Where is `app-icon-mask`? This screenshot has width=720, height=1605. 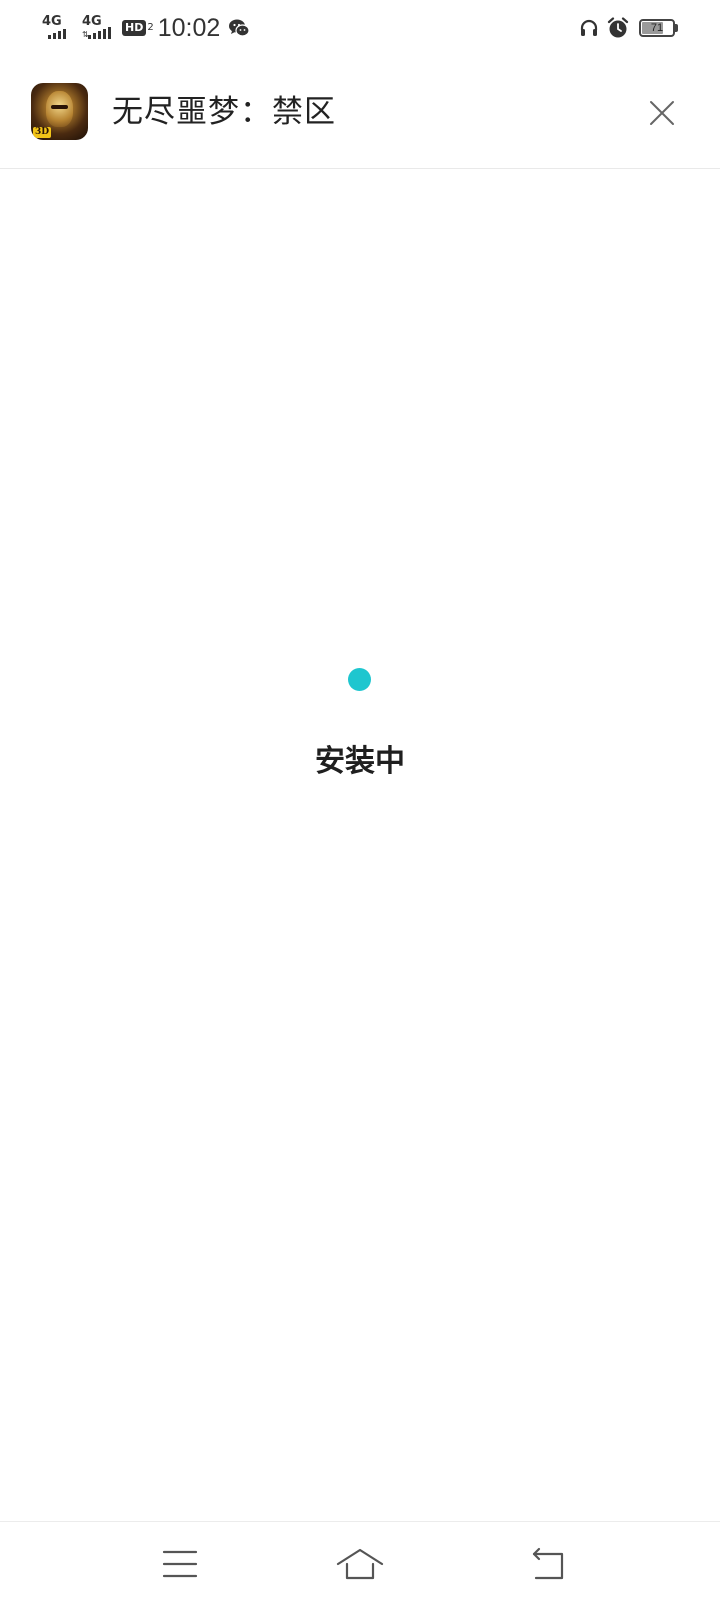
app-icon-mask is located at coordinates (59, 109).